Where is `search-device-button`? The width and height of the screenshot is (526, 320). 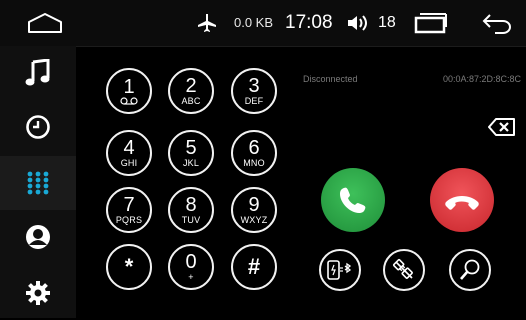
search-device-button is located at coordinates (470, 270).